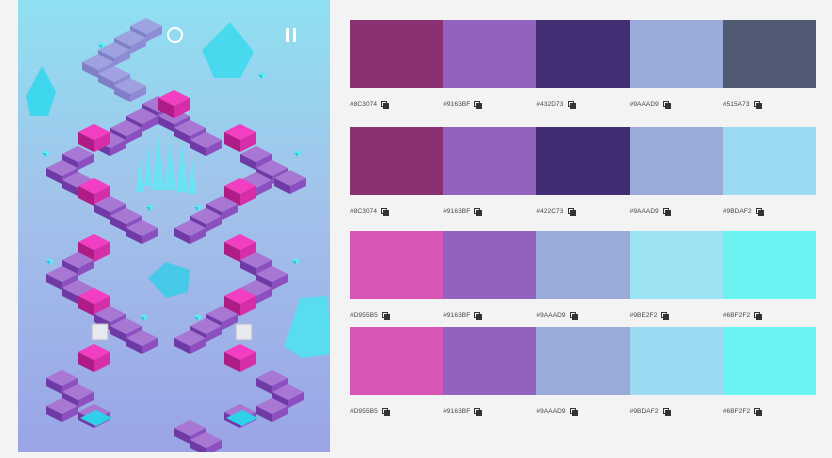  Describe the element at coordinates (736, 104) in the screenshot. I see `hex-code: #515A73` at that location.